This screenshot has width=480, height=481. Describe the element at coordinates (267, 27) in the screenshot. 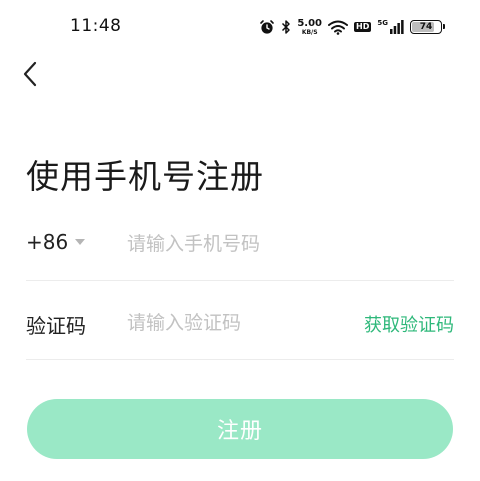

I see `alarm-icon` at that location.